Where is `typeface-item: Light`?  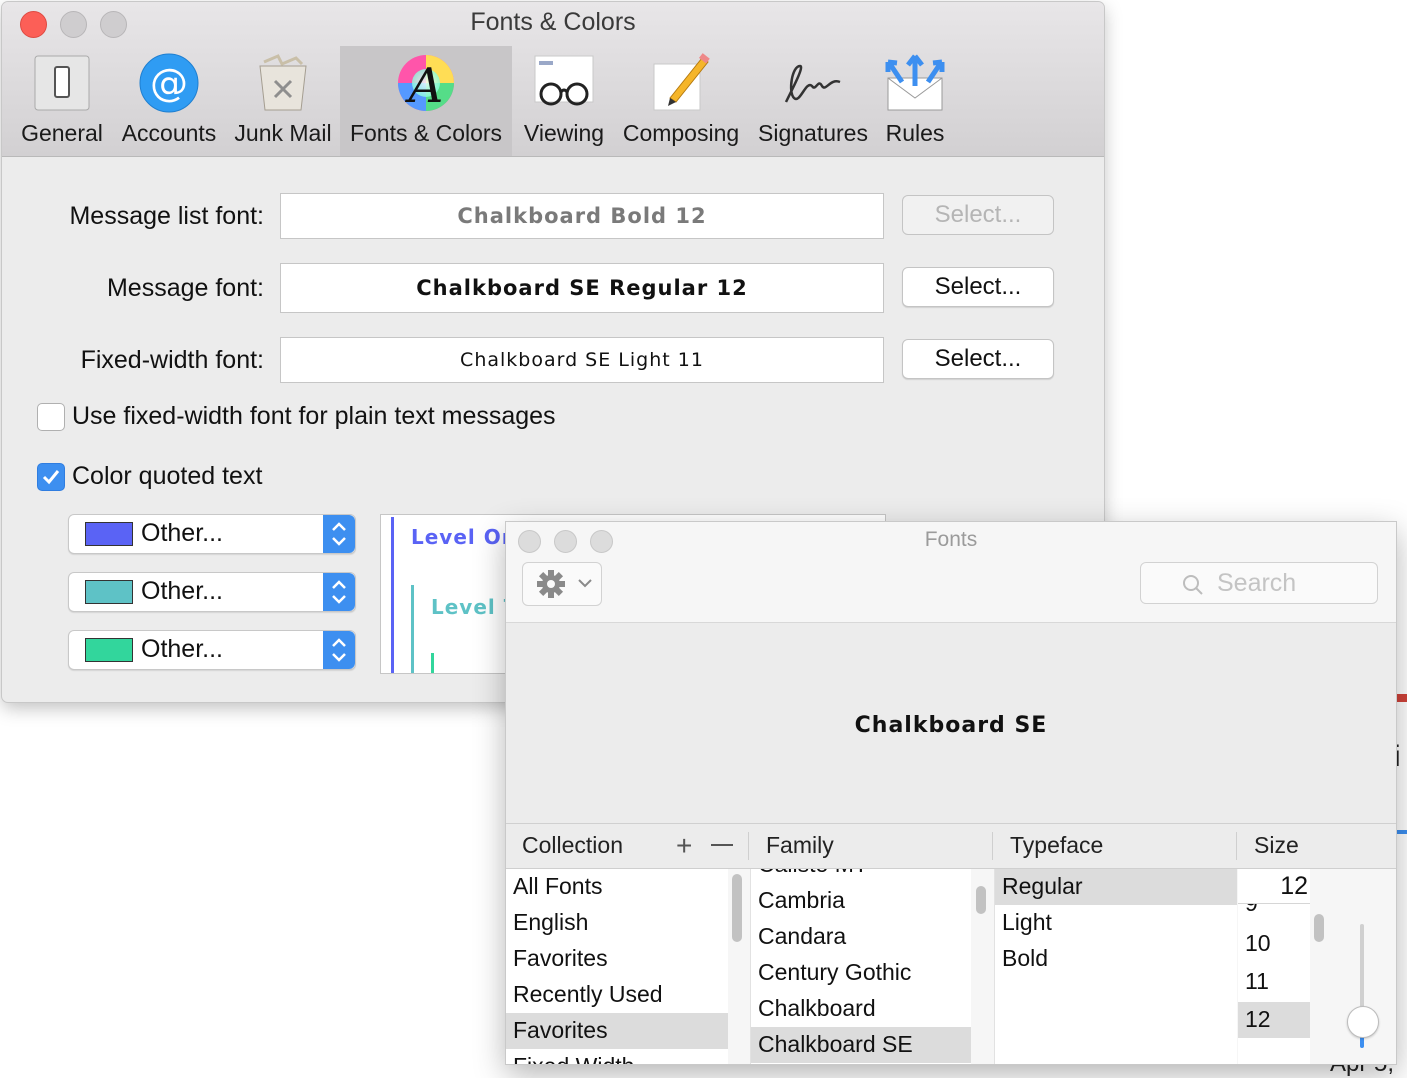
typeface-item: Light is located at coordinates (1116, 923).